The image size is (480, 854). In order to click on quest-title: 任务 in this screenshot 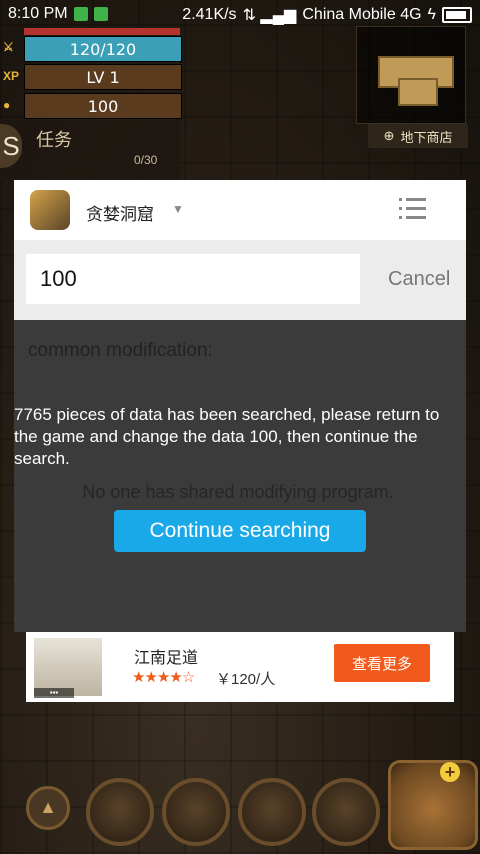, I will do `click(54, 140)`.